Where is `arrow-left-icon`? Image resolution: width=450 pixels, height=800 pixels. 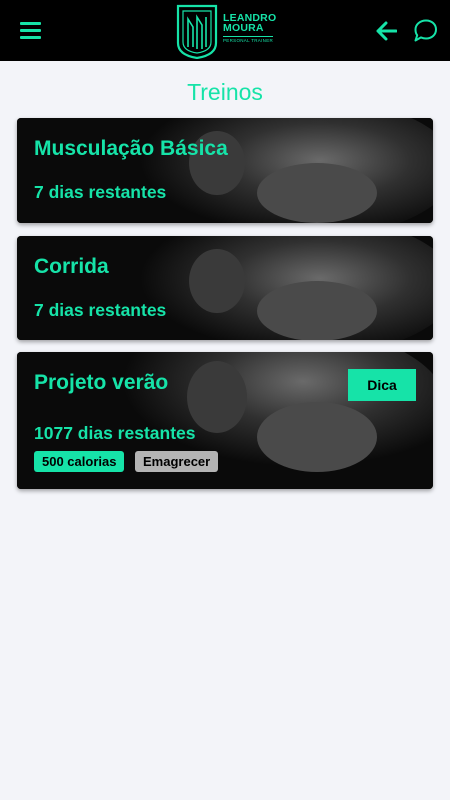
arrow-left-icon is located at coordinates (386, 31).